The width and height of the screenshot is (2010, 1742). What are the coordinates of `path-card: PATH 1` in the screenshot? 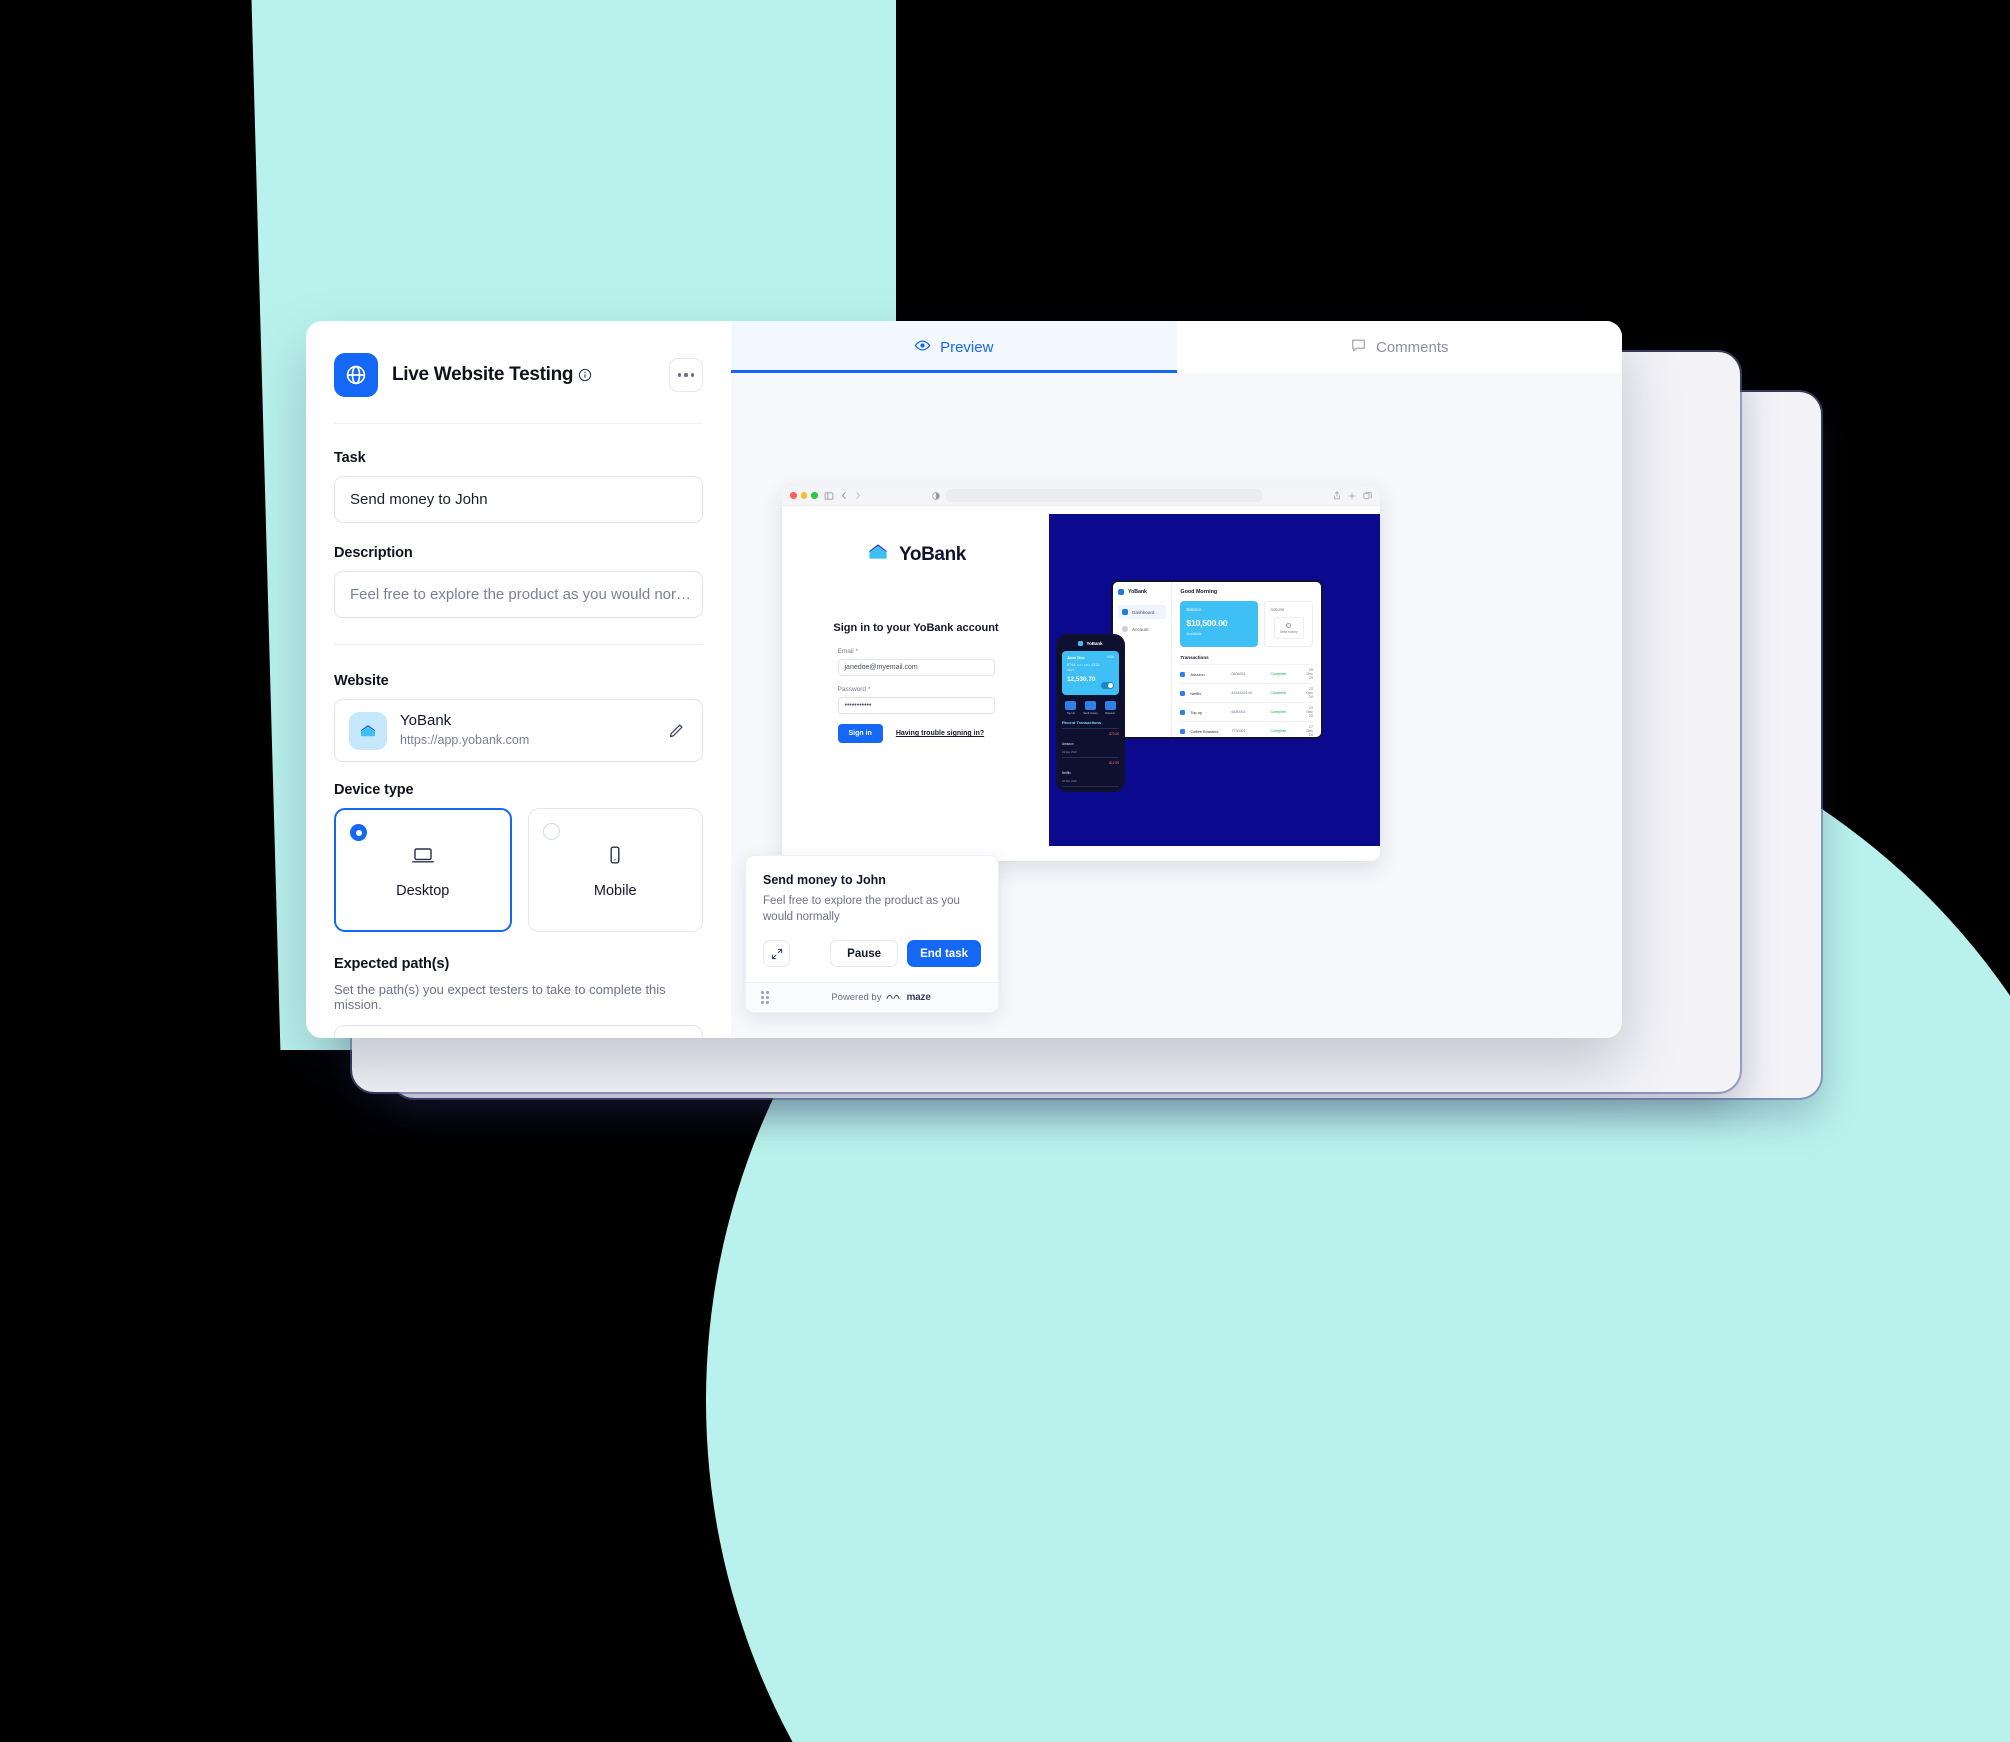 It's located at (518, 1031).